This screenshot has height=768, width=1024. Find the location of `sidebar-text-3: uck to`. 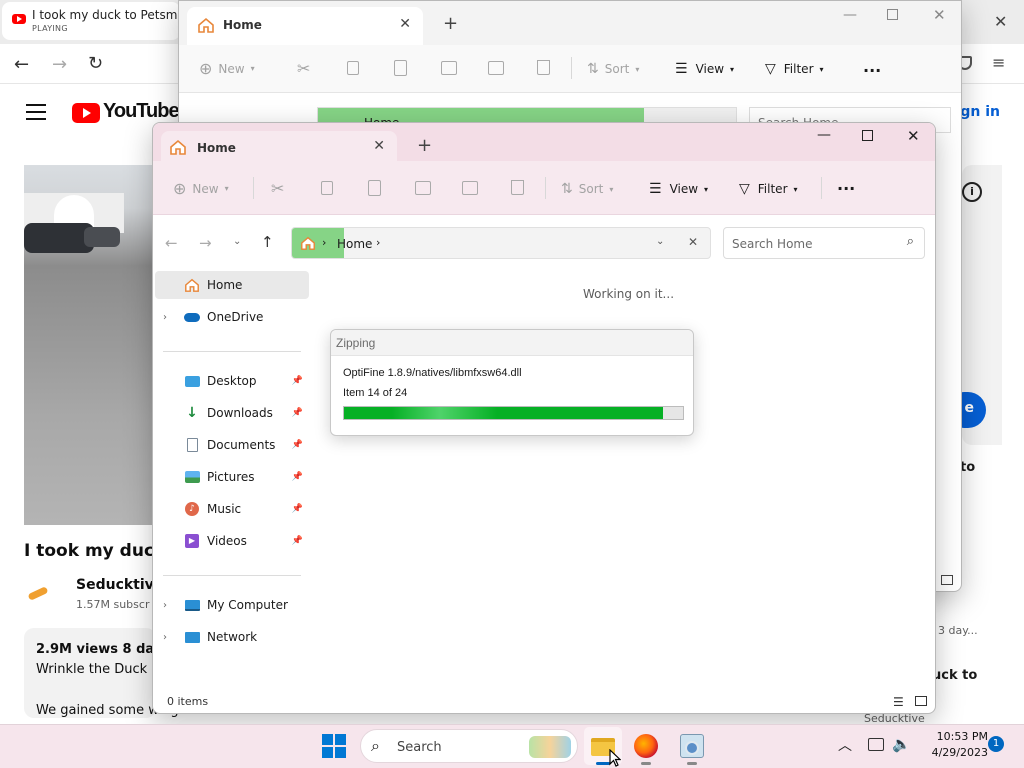

sidebar-text-3: uck to is located at coordinates (955, 675).